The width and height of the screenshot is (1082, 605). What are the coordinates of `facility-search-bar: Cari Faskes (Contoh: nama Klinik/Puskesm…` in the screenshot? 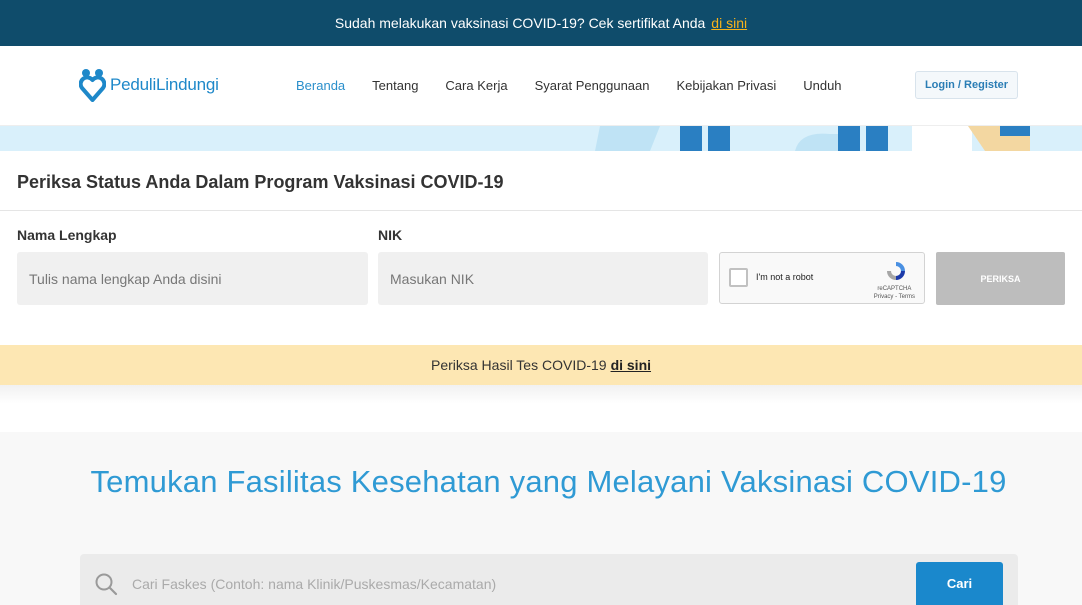 It's located at (549, 579).